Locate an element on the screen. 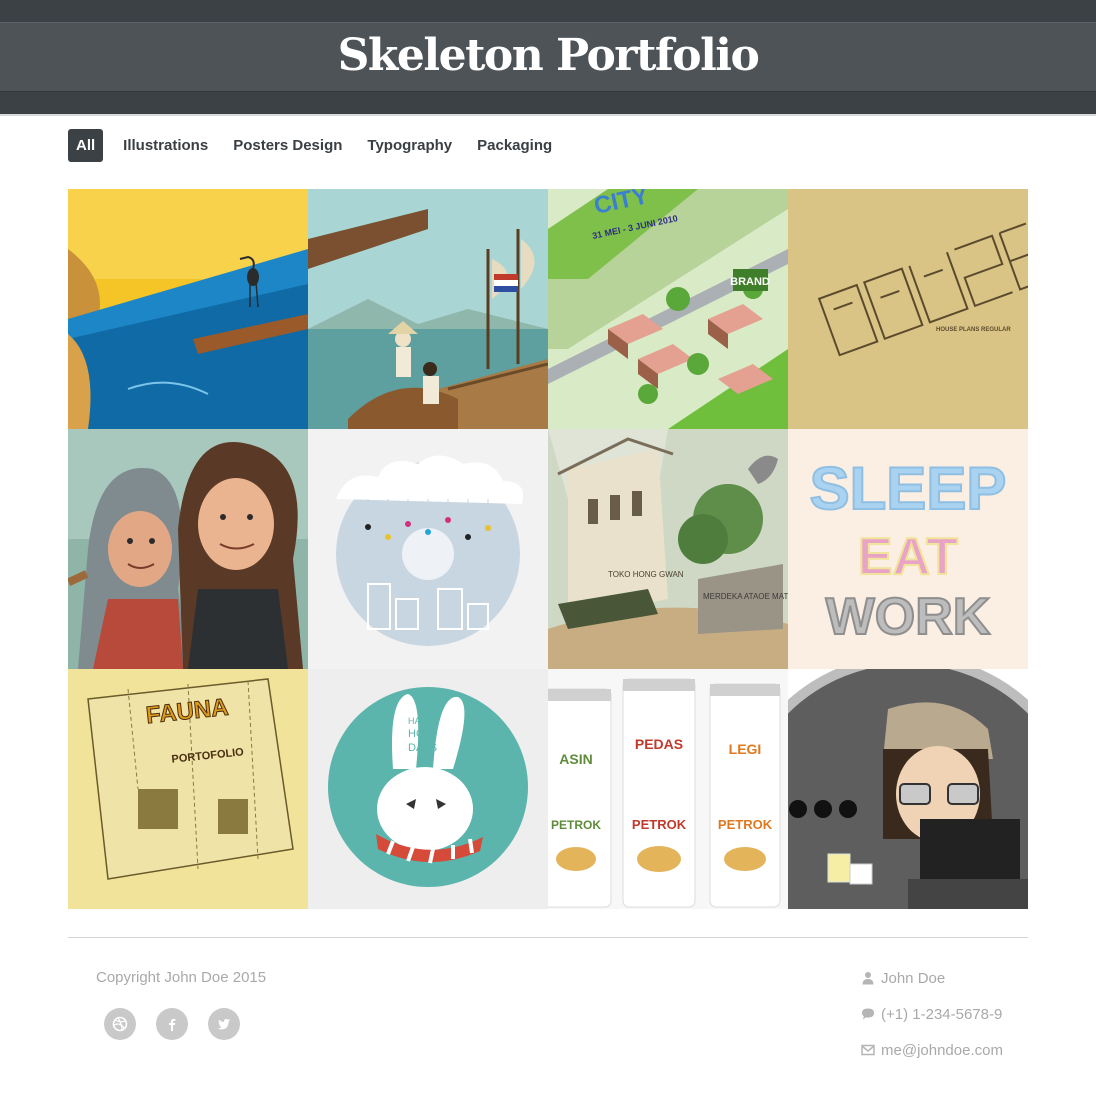  petrok-cans-illustration: ASIN PEDAS LEGI PETROK PETROK PETROK is located at coordinates (668, 789).